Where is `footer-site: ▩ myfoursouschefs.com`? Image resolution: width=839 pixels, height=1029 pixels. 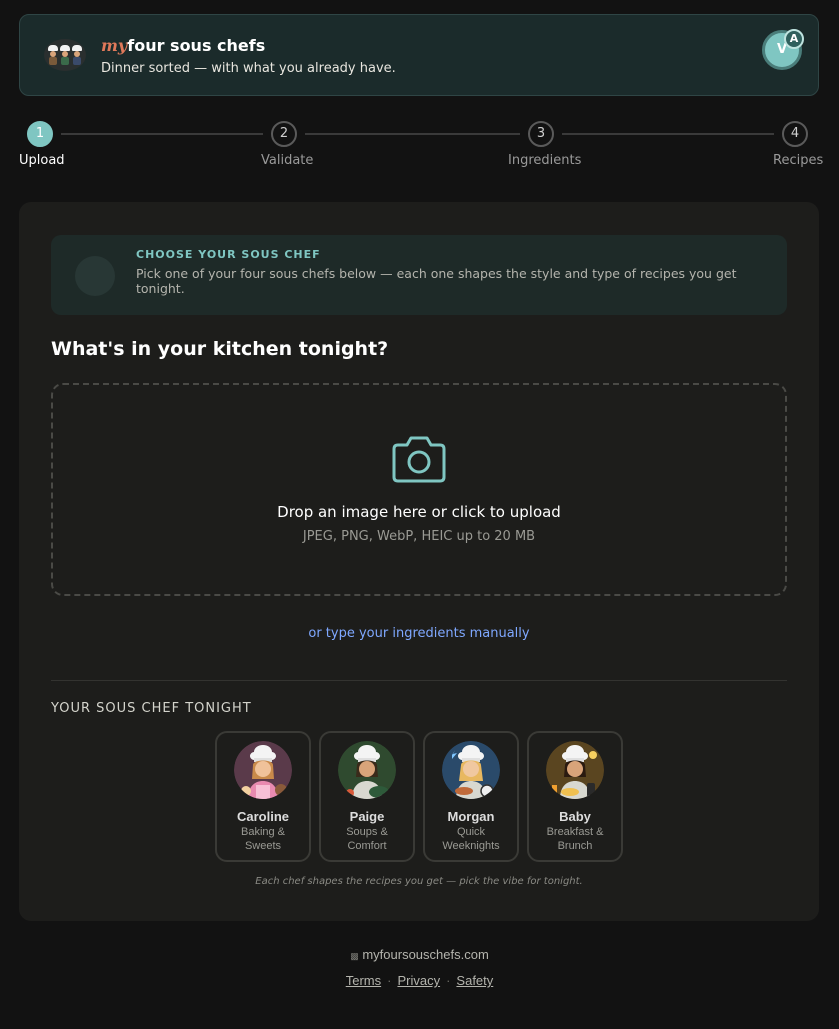 footer-site: ▩ myfoursouschefs.com is located at coordinates (419, 954).